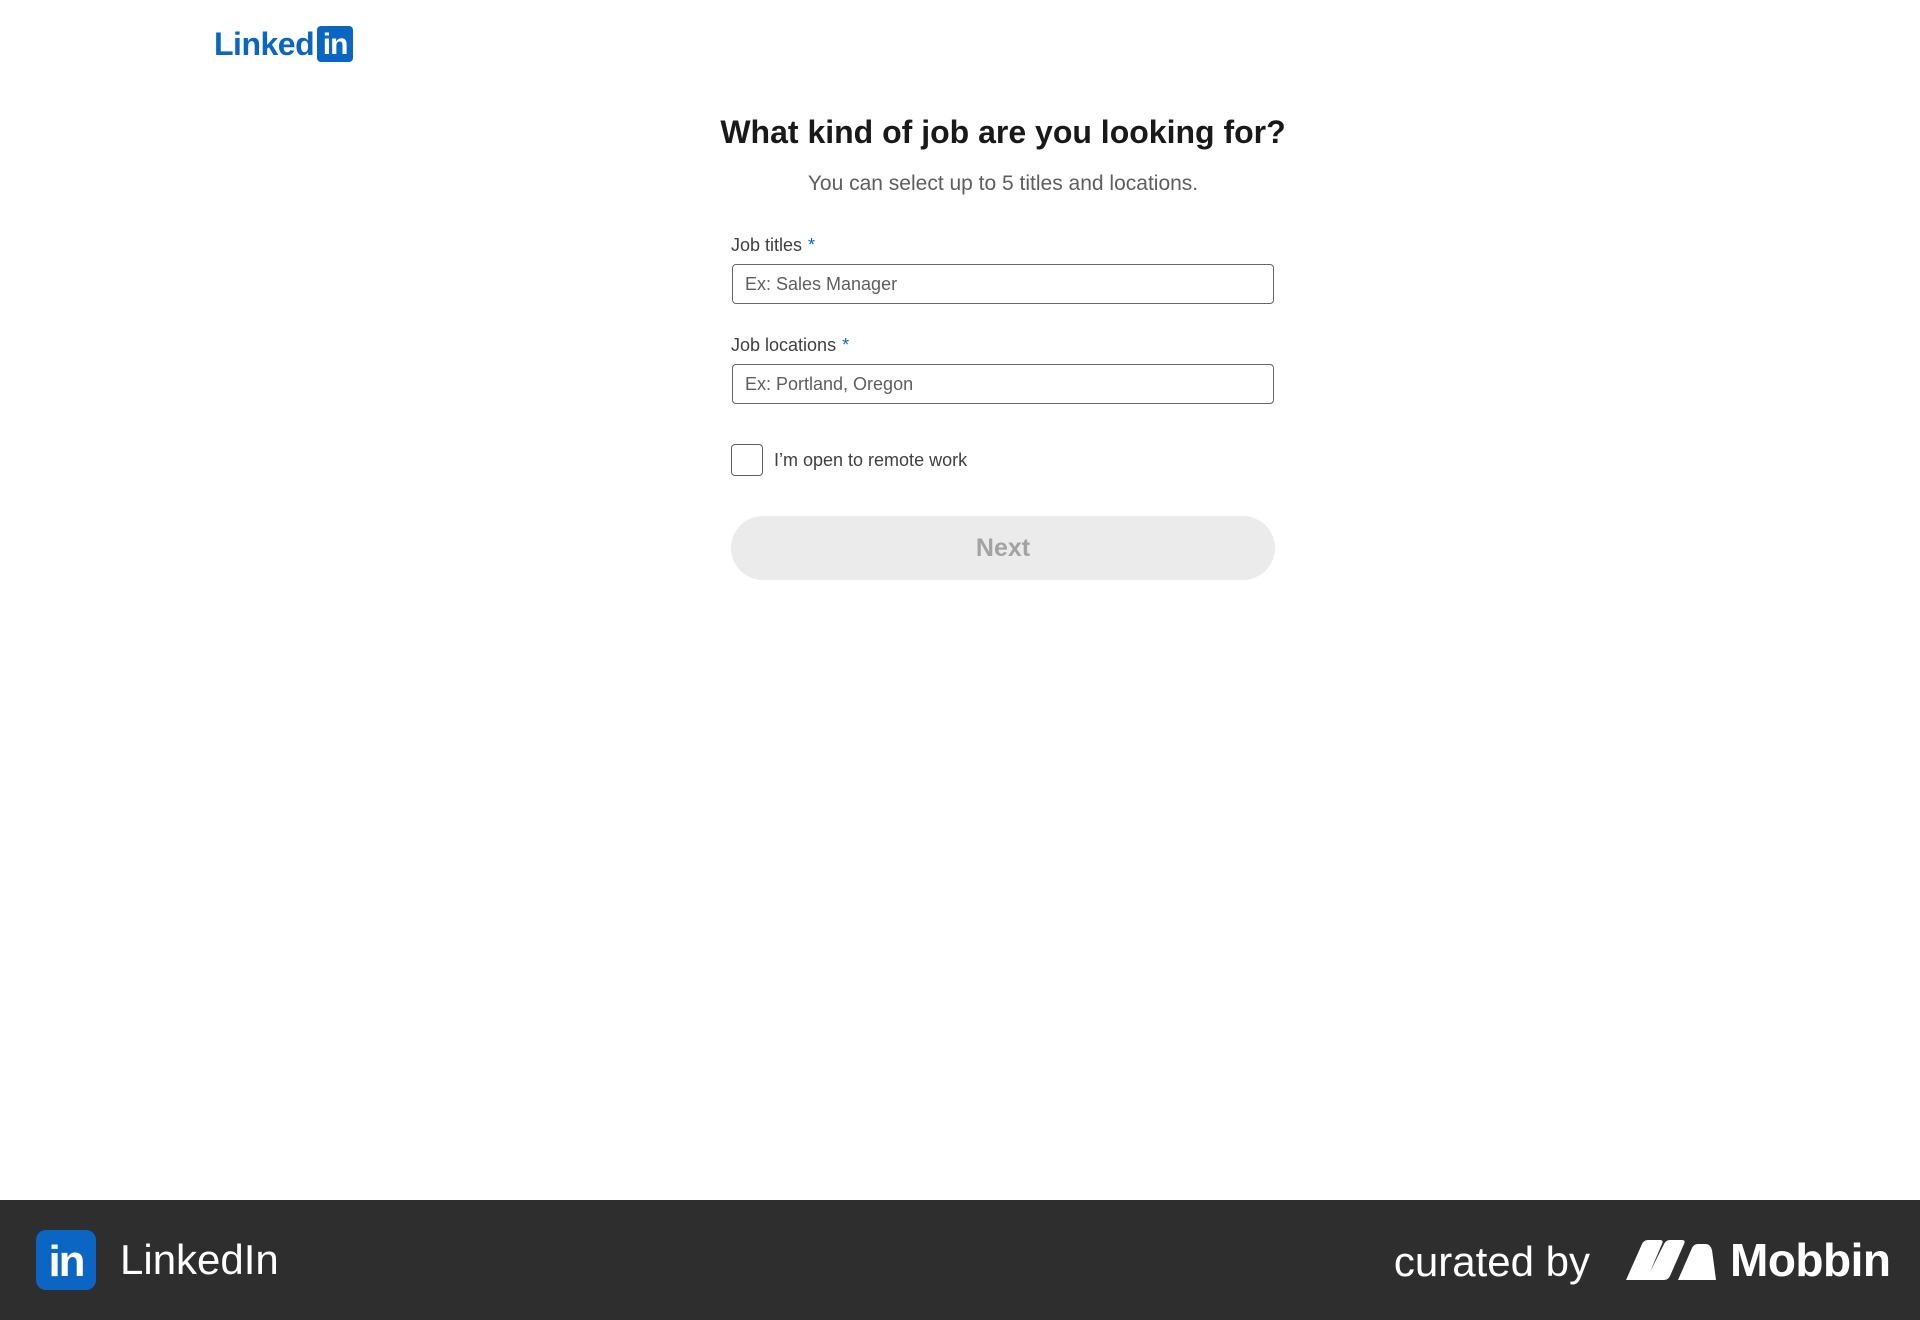 This screenshot has height=1320, width=1920. Describe the element at coordinates (264, 44) in the screenshot. I see `logo-wordmark: Linked` at that location.